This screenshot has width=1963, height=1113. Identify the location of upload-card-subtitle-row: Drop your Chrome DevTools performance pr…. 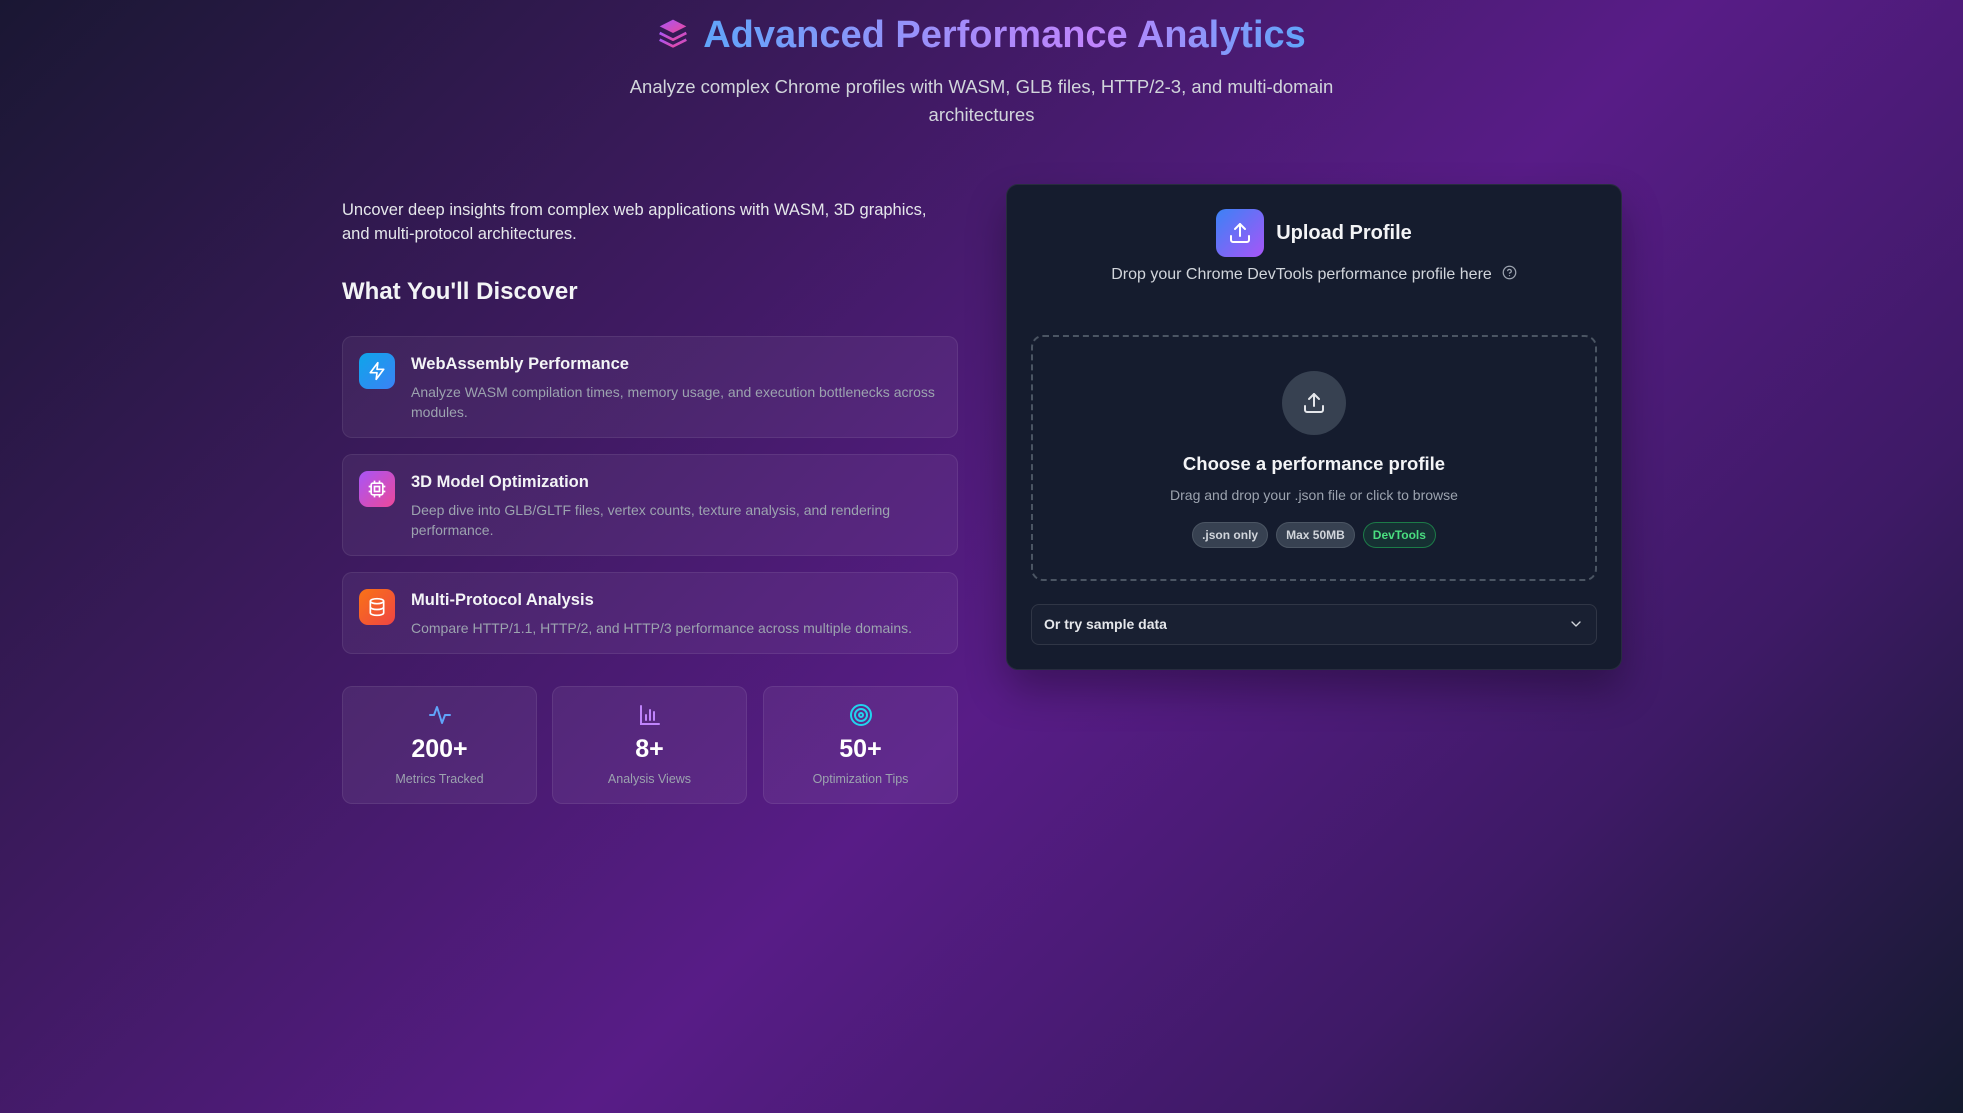
(1314, 275).